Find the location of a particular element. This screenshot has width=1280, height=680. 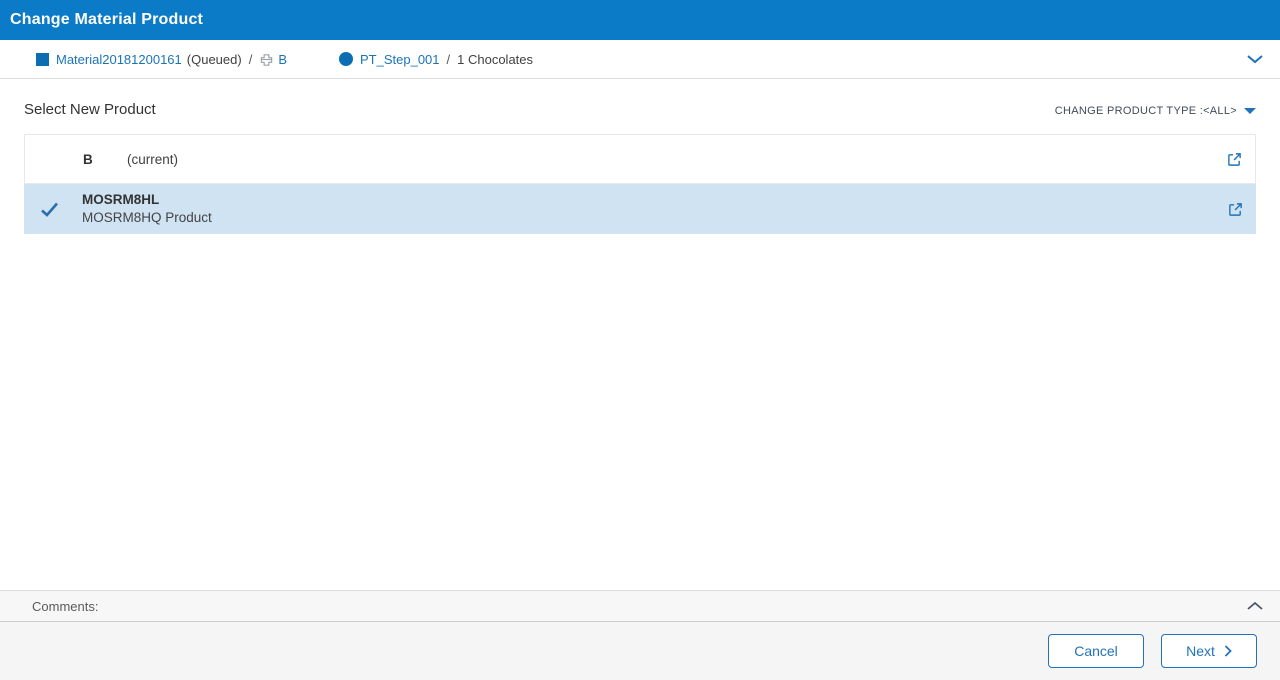

breadcrumb-collapse-button is located at coordinates (1255, 59).